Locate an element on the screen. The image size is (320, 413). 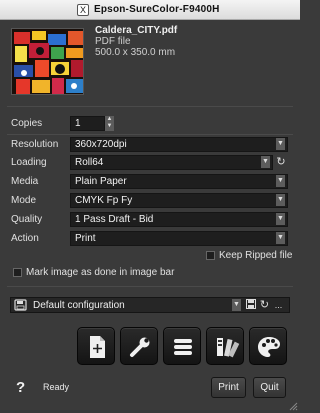
mark-done-label: Mark image as done in image bar is located at coordinates (100, 272).